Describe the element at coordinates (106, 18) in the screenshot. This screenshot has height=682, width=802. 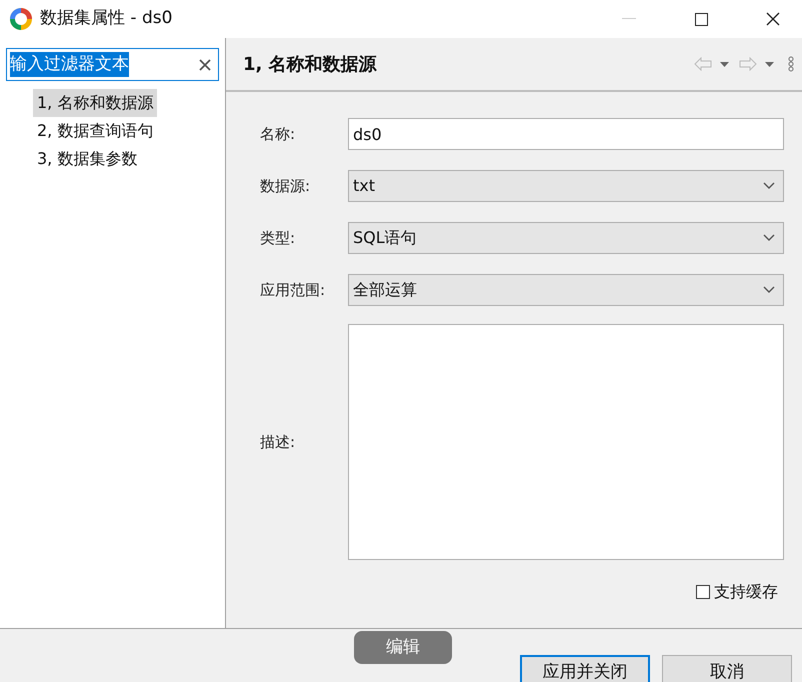
I see `window-title: 数据集属性 - ds0` at that location.